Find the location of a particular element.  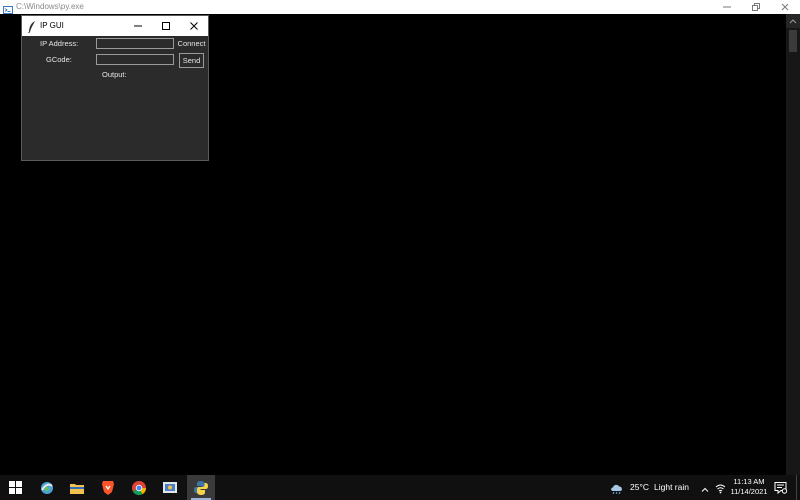

start-button is located at coordinates (15, 487).